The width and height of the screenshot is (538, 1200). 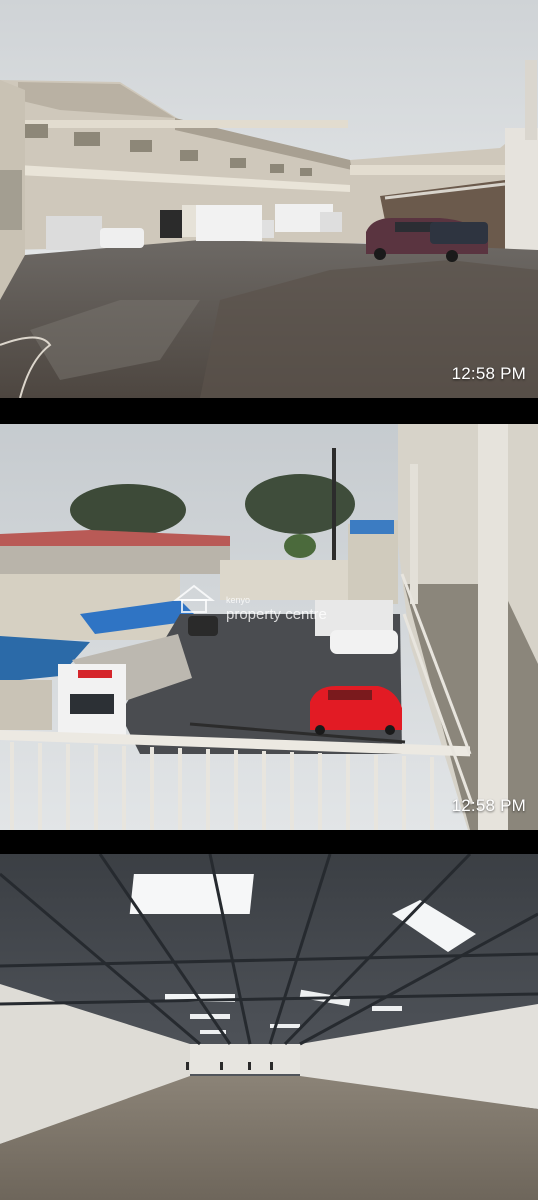 I want to click on house-watermark-icon, so click(x=194, y=598).